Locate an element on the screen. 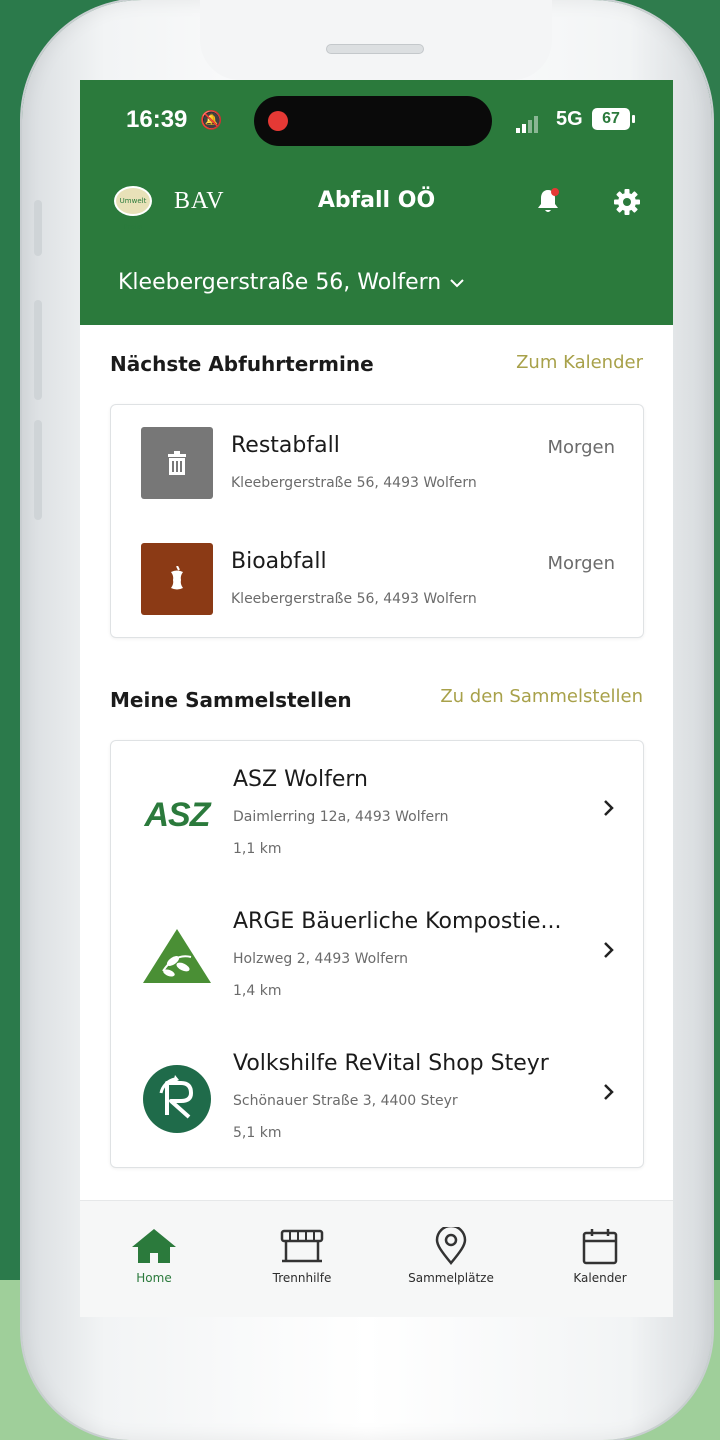 This screenshot has width=720, height=1440. tab-label: Trennhilfe is located at coordinates (302, 1278).